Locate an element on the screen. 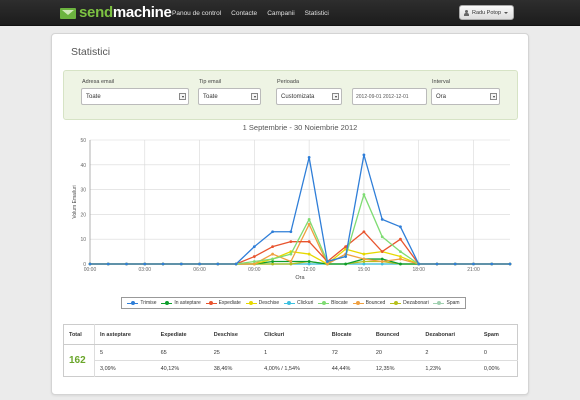 The height and width of the screenshot is (400, 580). period-filter-label: Perioada is located at coordinates (288, 82).